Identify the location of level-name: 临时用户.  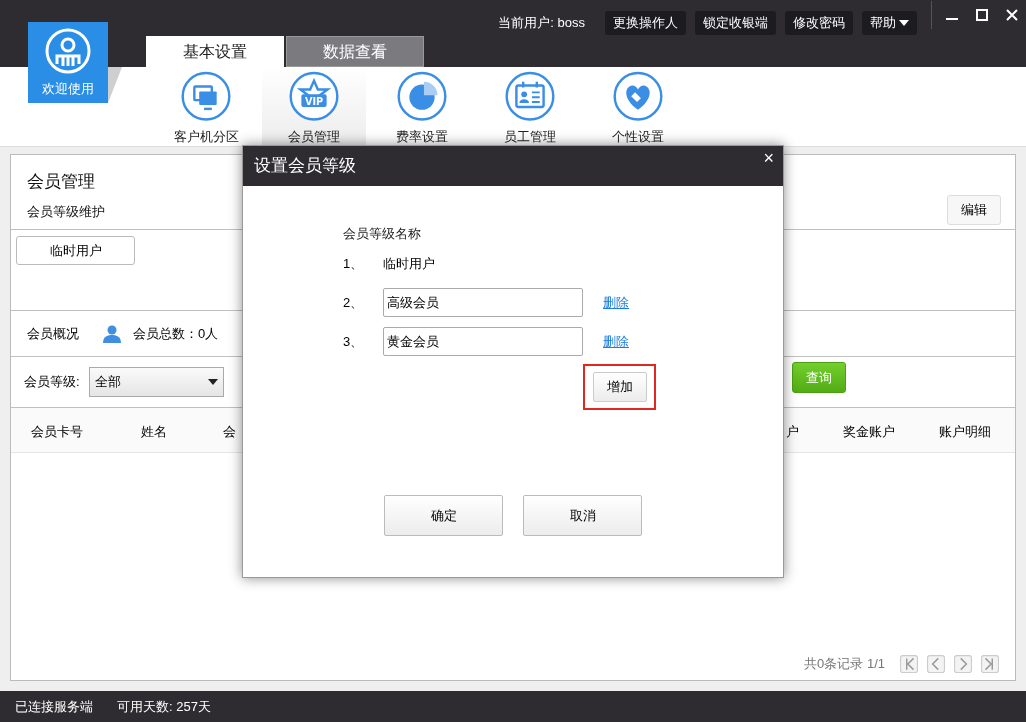
(409, 263).